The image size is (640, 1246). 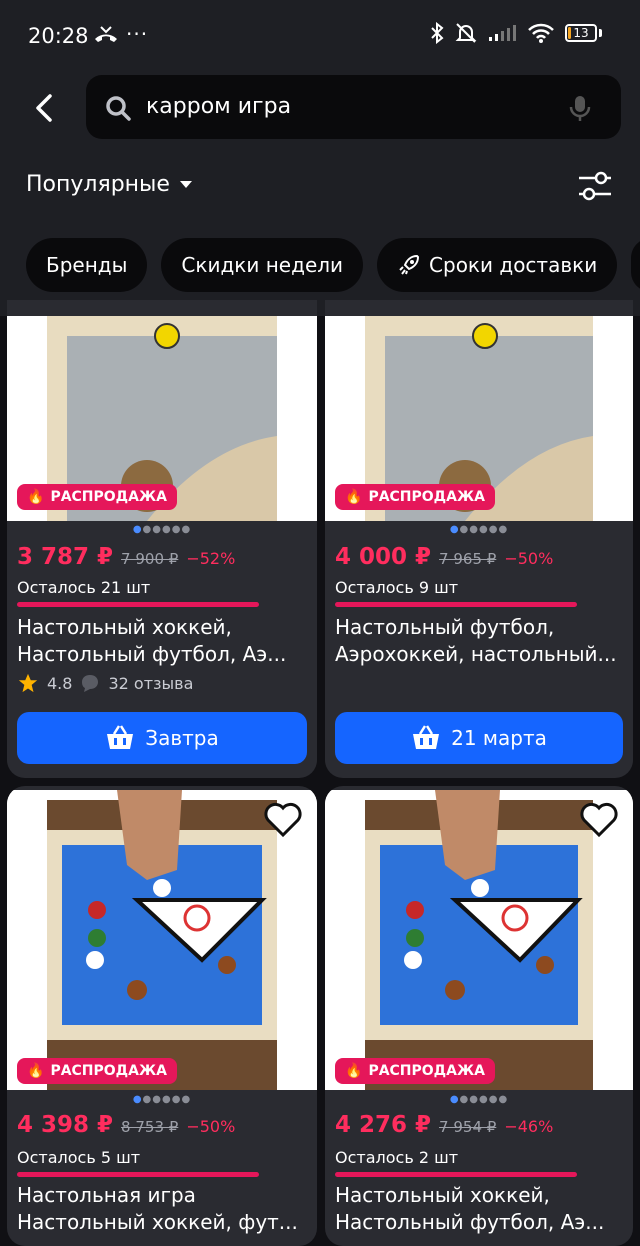 I want to click on old-price: 8 753 ₽, so click(x=150, y=1127).